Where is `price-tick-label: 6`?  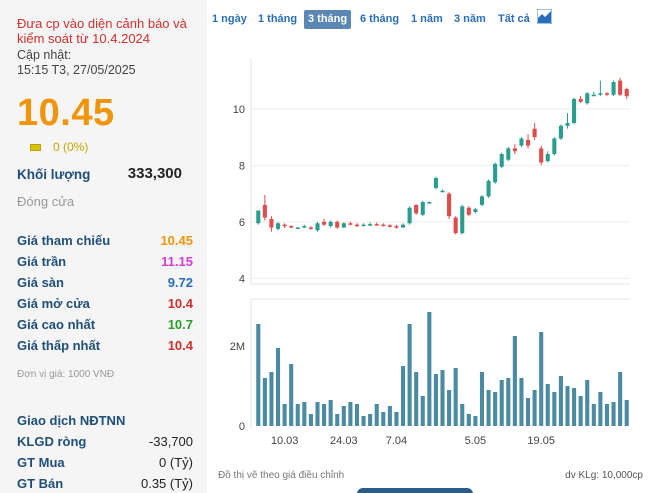 price-tick-label: 6 is located at coordinates (242, 223).